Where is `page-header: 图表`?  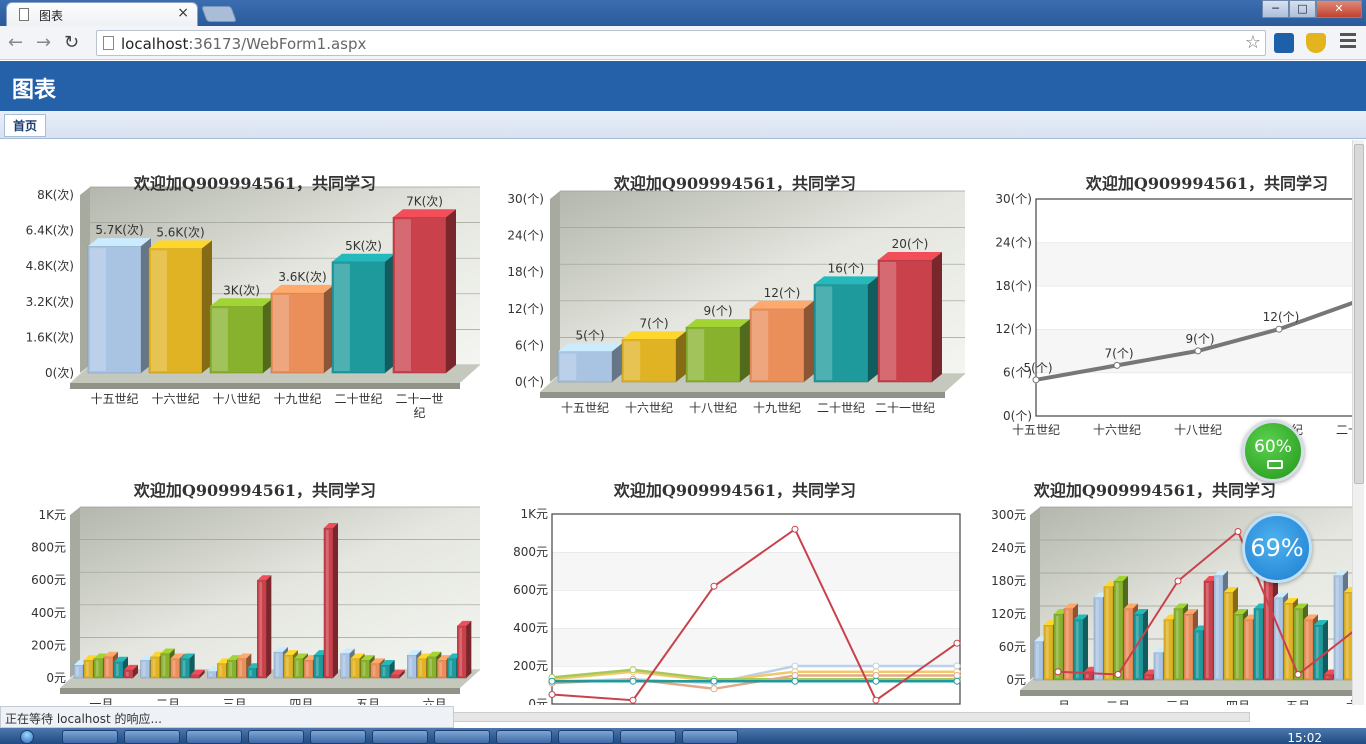
page-header: 图表 is located at coordinates (683, 86).